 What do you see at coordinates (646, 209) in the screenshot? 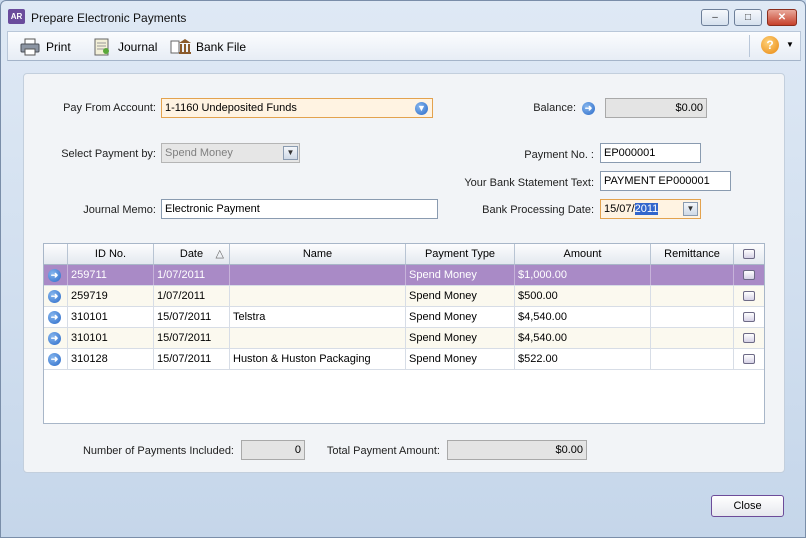
I see `processing-date-selected: 2011` at bounding box center [646, 209].